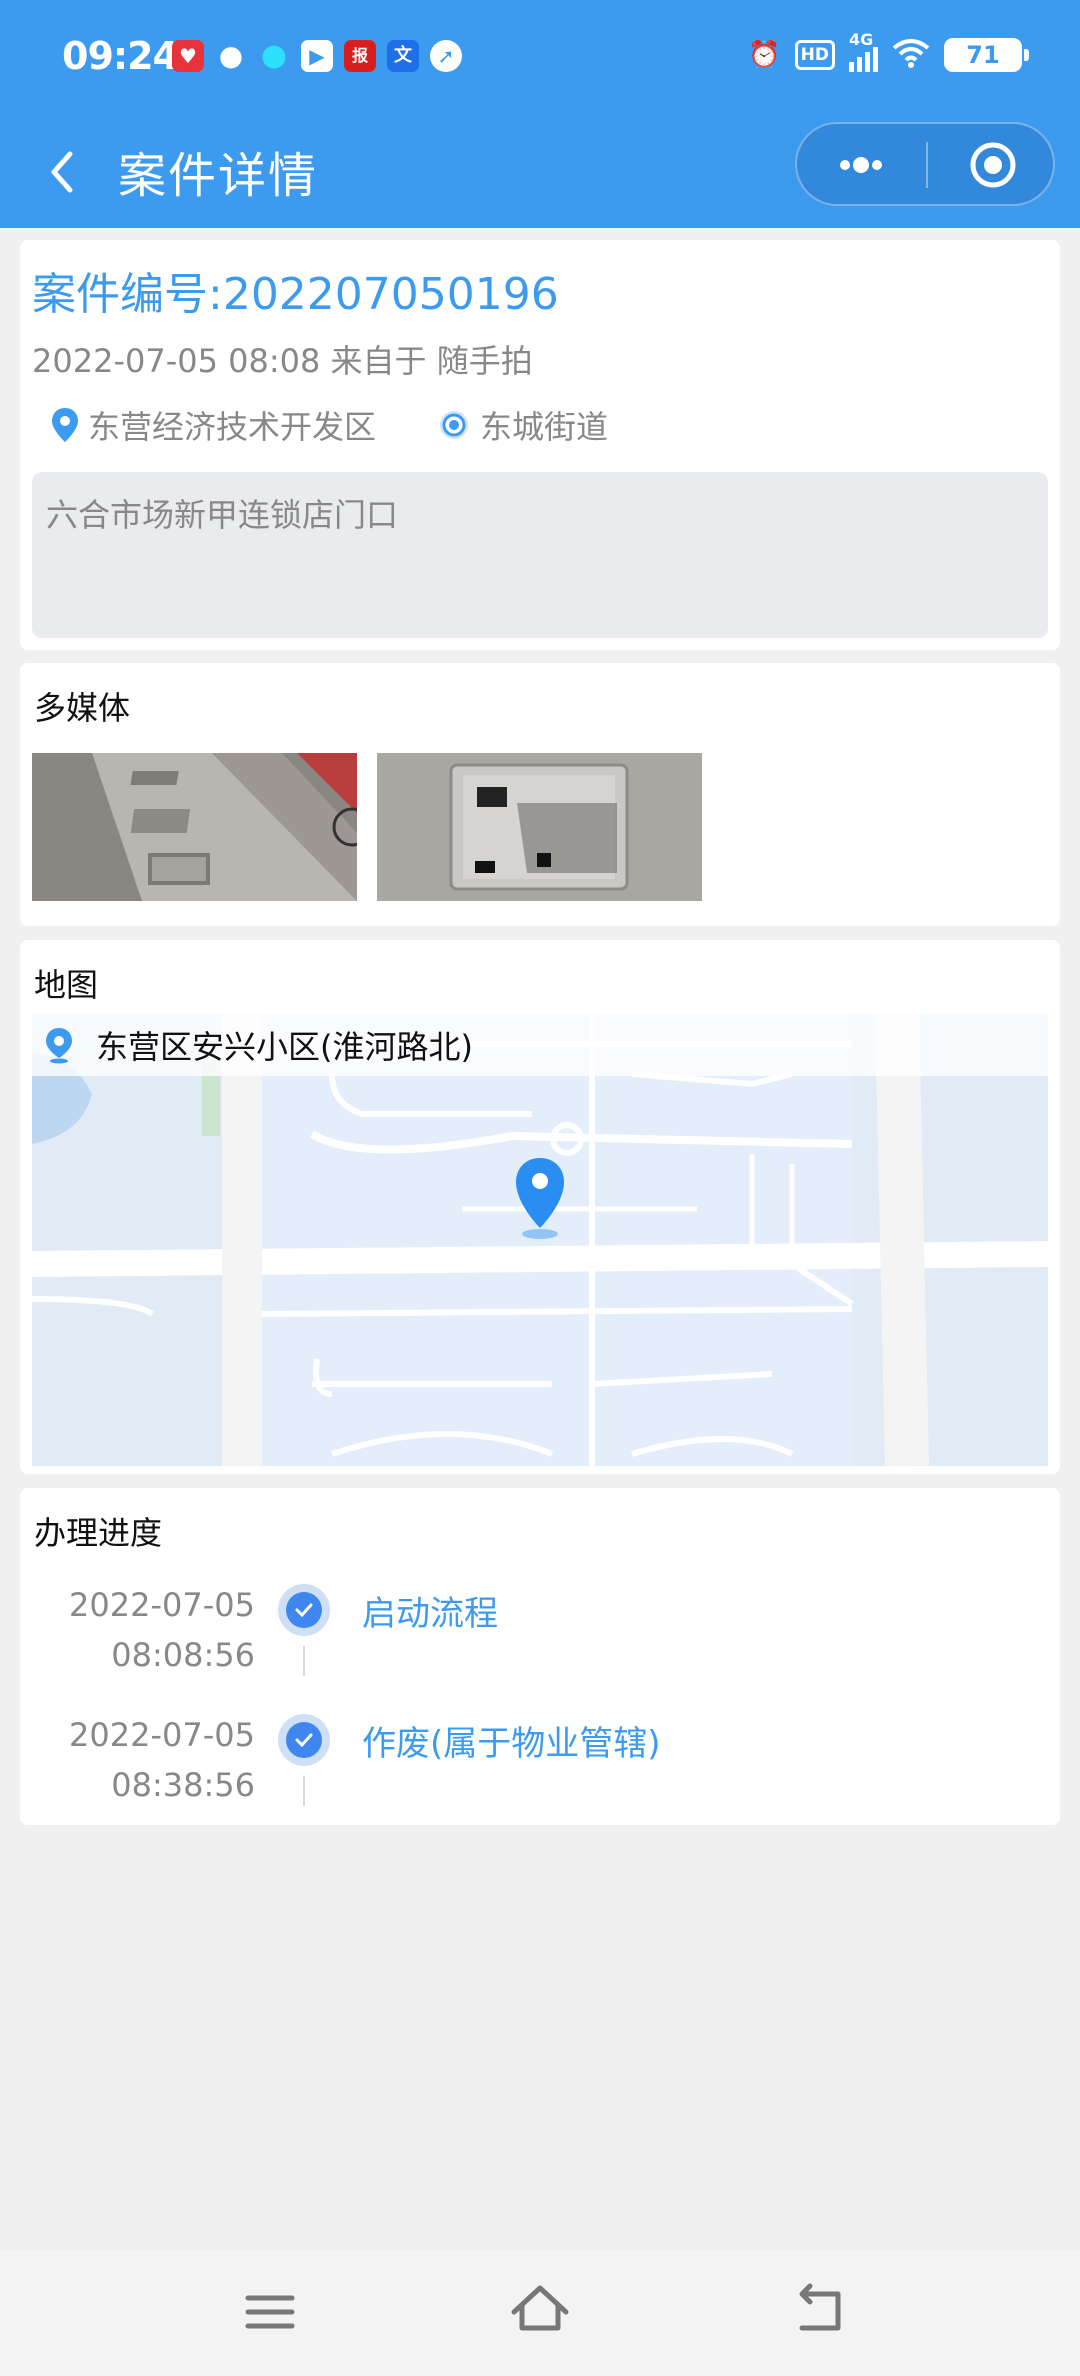 The height and width of the screenshot is (2376, 1080). I want to click on wifi-icon, so click(911, 55).